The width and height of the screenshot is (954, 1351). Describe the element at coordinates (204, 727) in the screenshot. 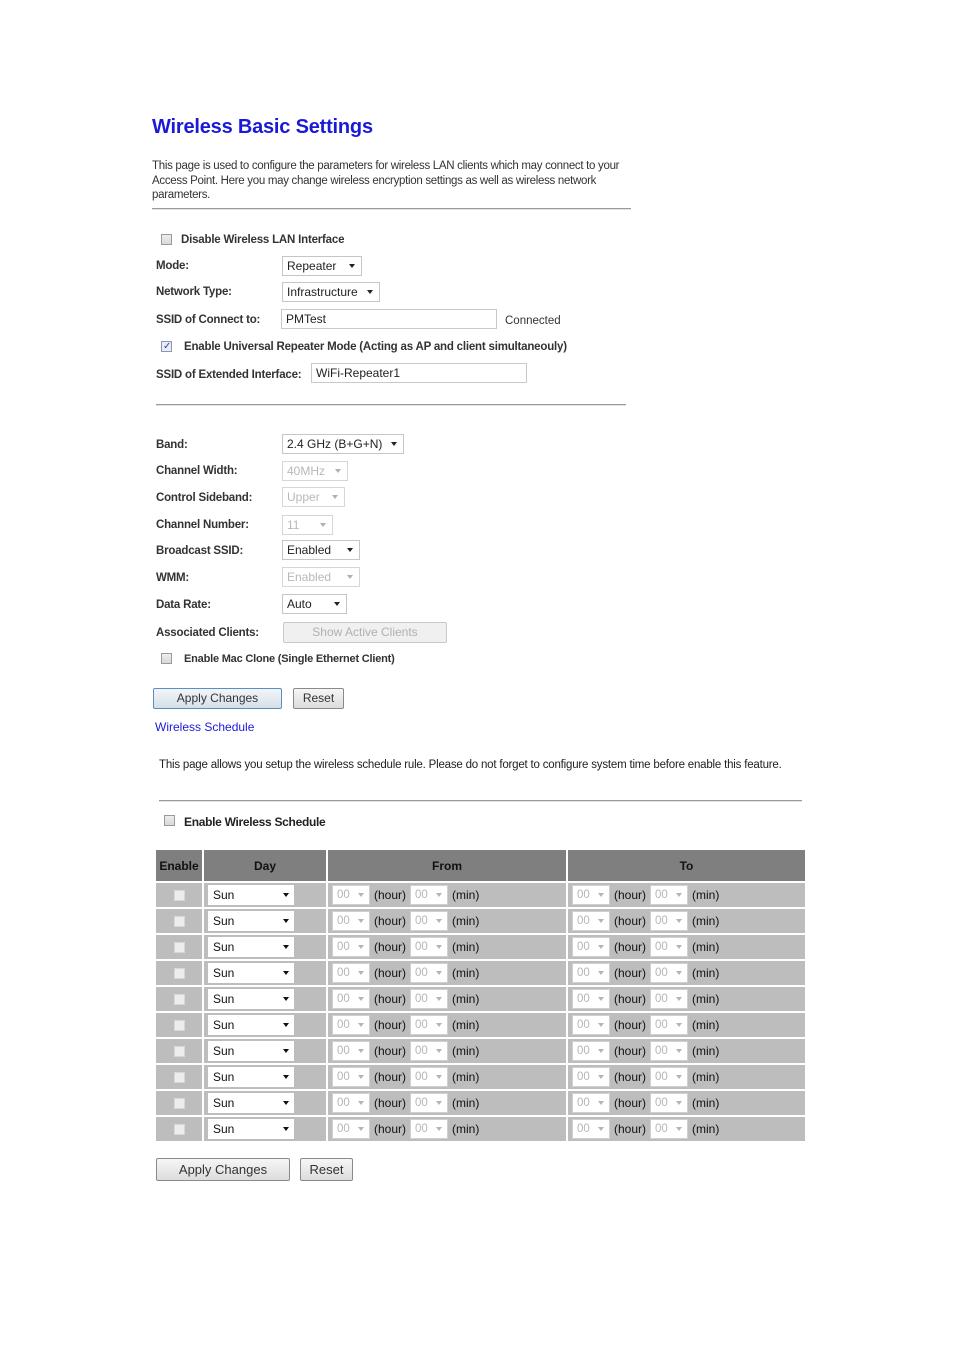

I see `wireless-schedule-link: Wireless Schedule` at that location.